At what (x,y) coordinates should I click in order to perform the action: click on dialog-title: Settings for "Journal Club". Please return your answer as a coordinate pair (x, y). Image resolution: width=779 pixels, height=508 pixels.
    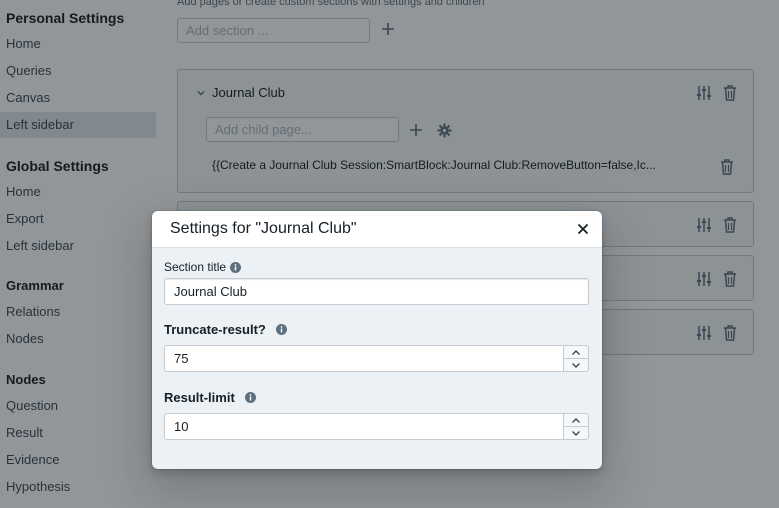
    Looking at the image, I should click on (263, 228).